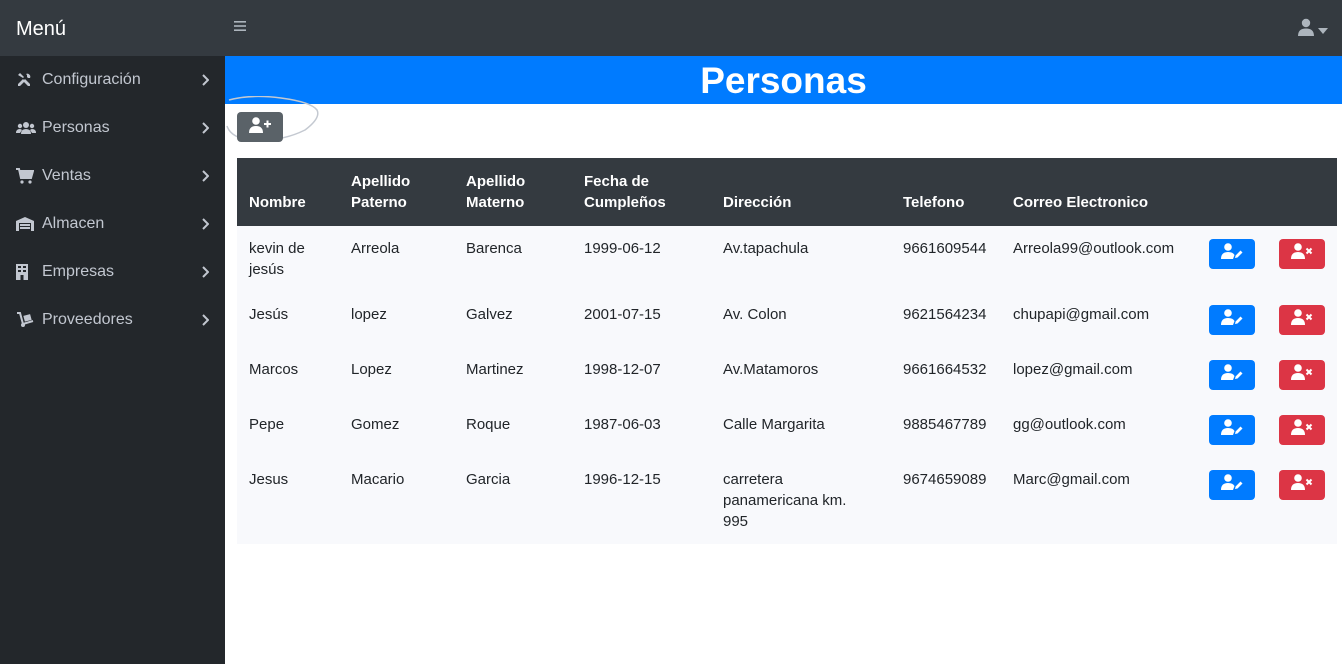 This screenshot has width=1342, height=664. What do you see at coordinates (1081, 314) in the screenshot?
I see `cell-correo: chupapi@gmail.com` at bounding box center [1081, 314].